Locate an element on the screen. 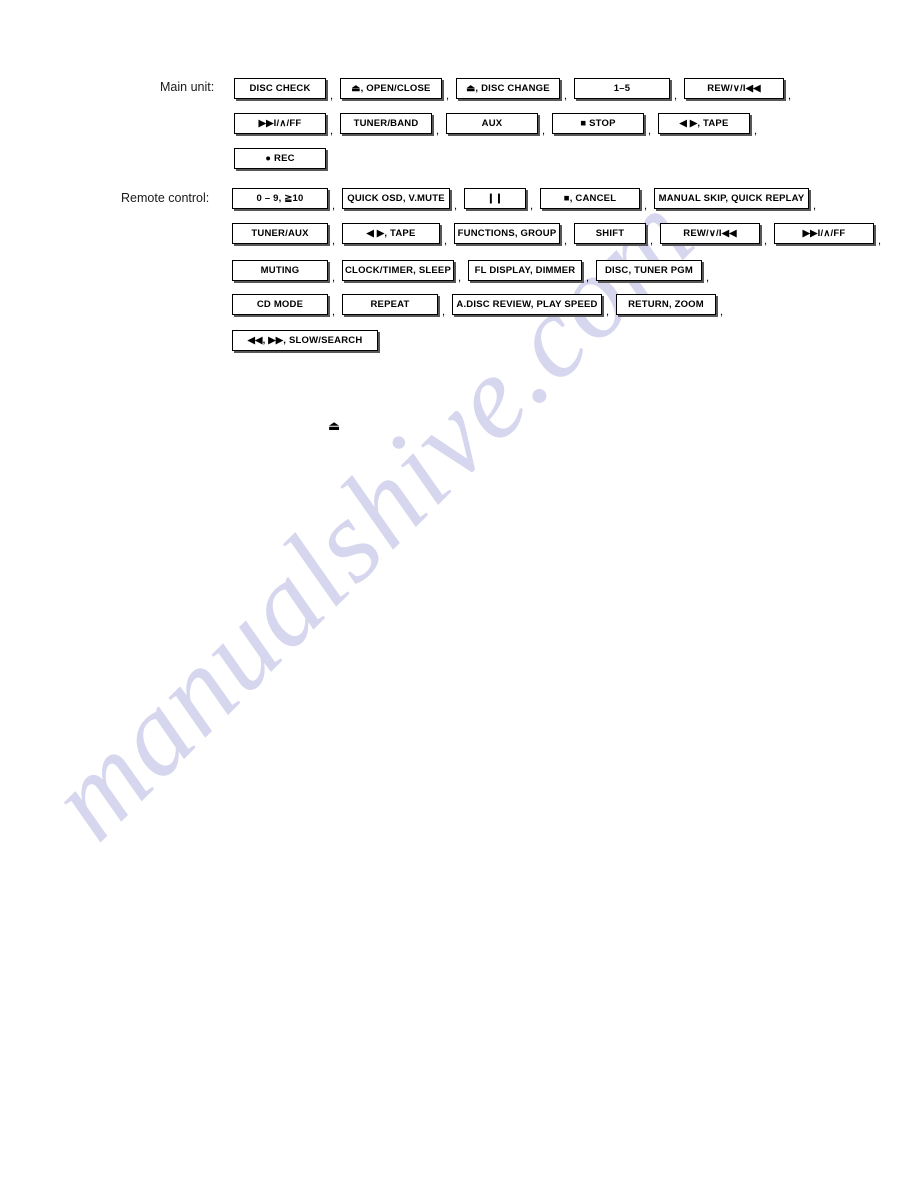 The height and width of the screenshot is (1188, 918). key-box-cancel: ■, CANCEL is located at coordinates (590, 198).